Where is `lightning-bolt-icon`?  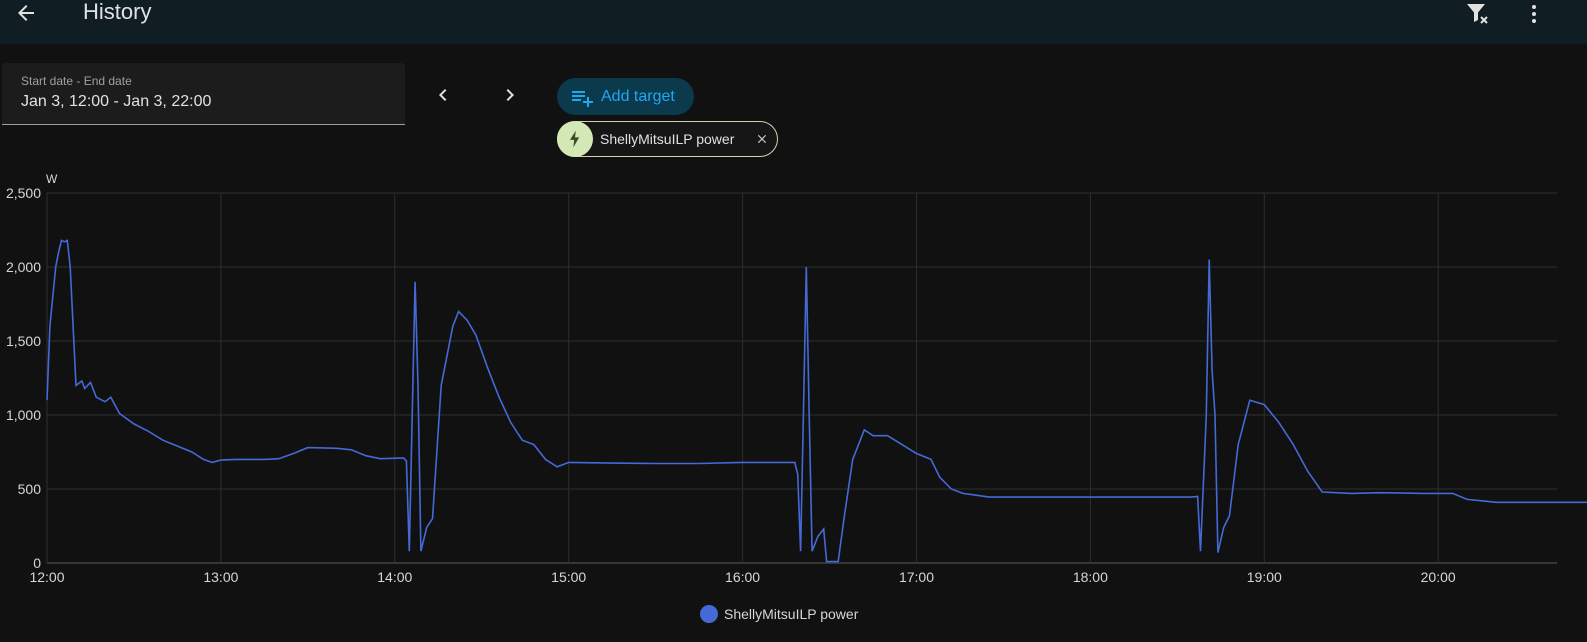
lightning-bolt-icon is located at coordinates (575, 139).